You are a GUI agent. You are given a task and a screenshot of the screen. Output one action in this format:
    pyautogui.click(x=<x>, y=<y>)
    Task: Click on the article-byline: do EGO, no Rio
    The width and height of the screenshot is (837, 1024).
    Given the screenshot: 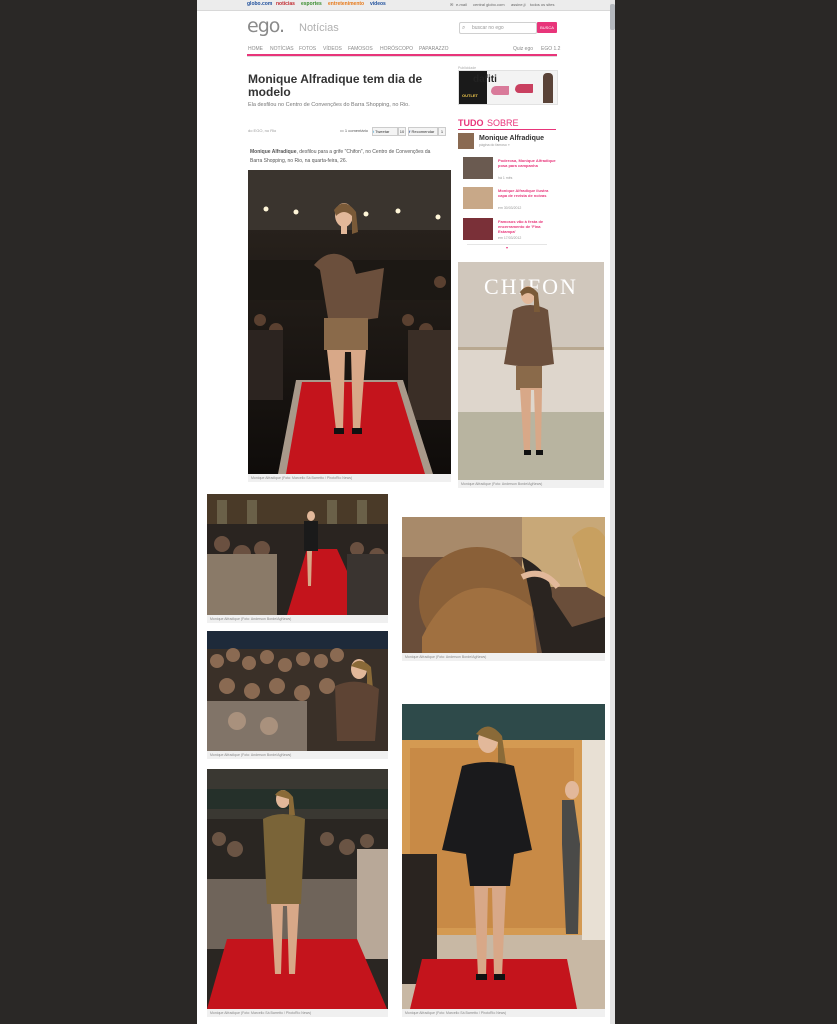 What is the action you would take?
    pyautogui.click(x=262, y=130)
    